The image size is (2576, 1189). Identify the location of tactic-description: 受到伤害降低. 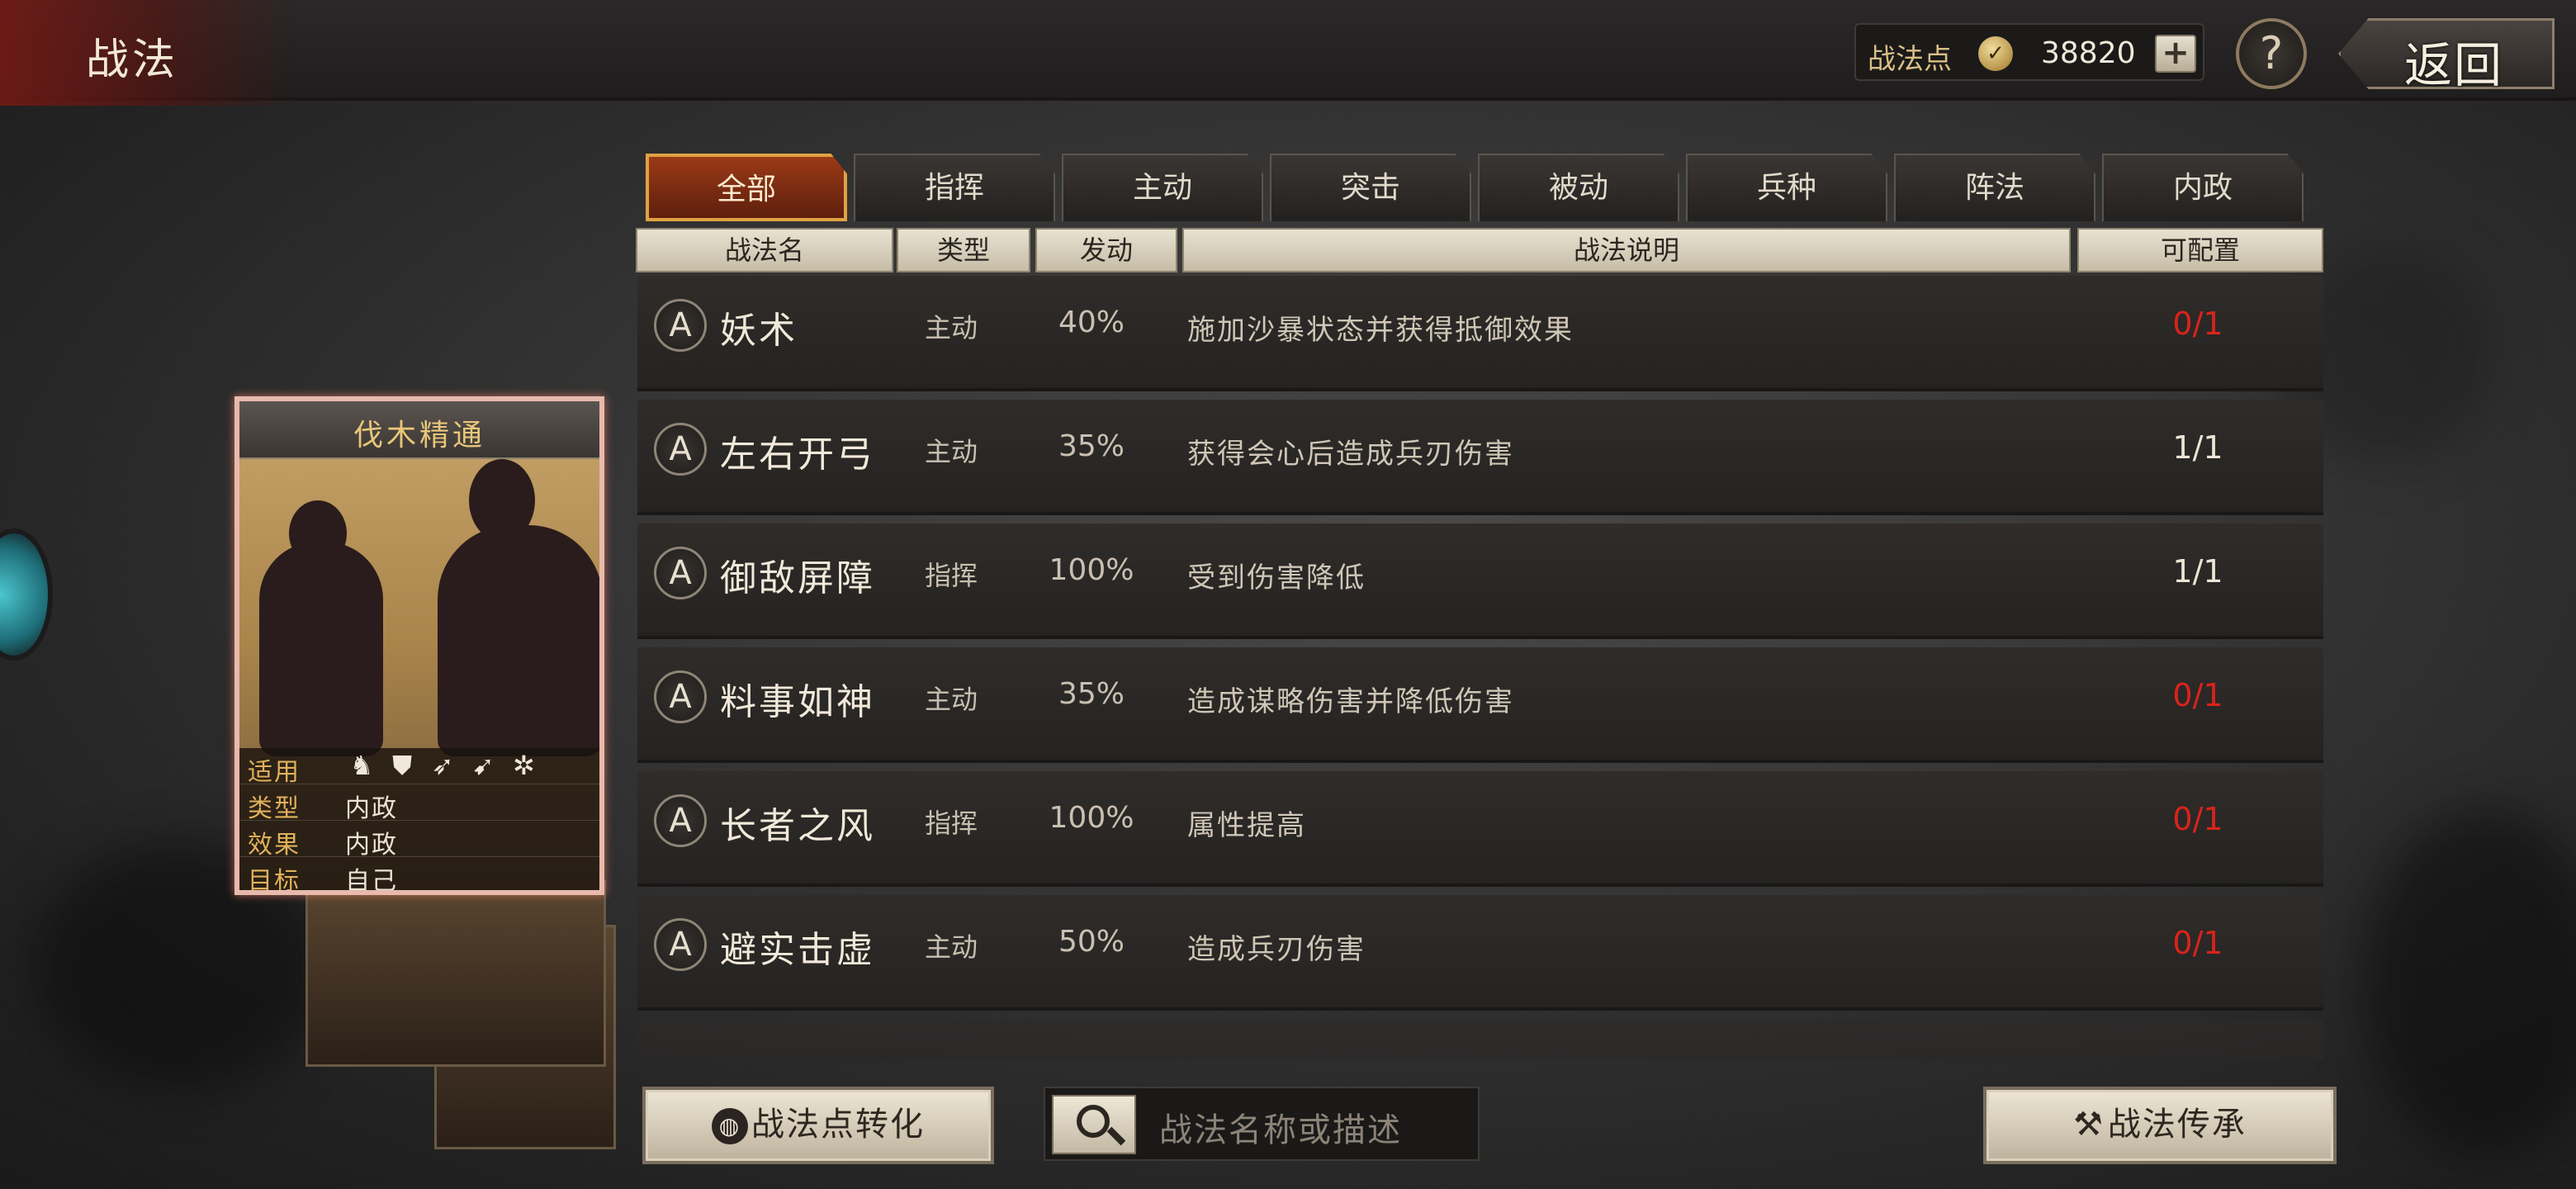
(1276, 577).